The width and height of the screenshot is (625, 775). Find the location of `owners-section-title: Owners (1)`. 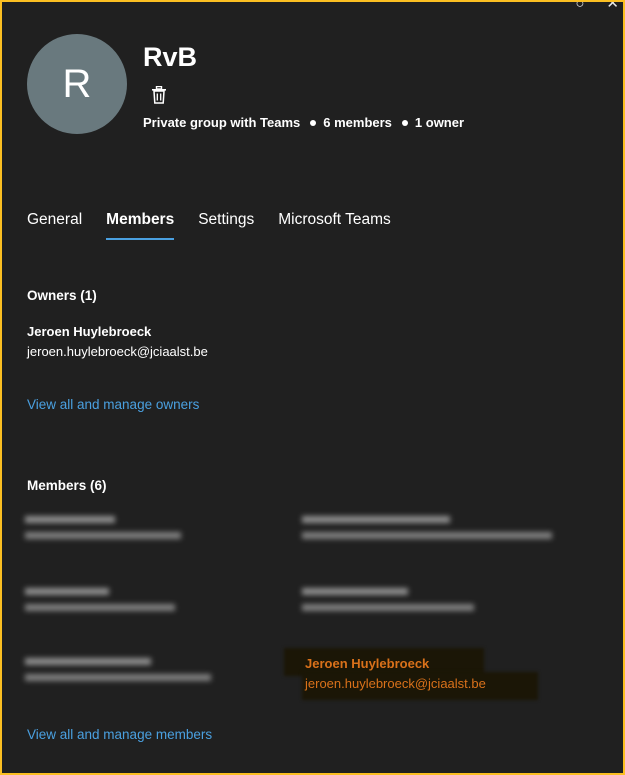

owners-section-title: Owners (1) is located at coordinates (62, 295).